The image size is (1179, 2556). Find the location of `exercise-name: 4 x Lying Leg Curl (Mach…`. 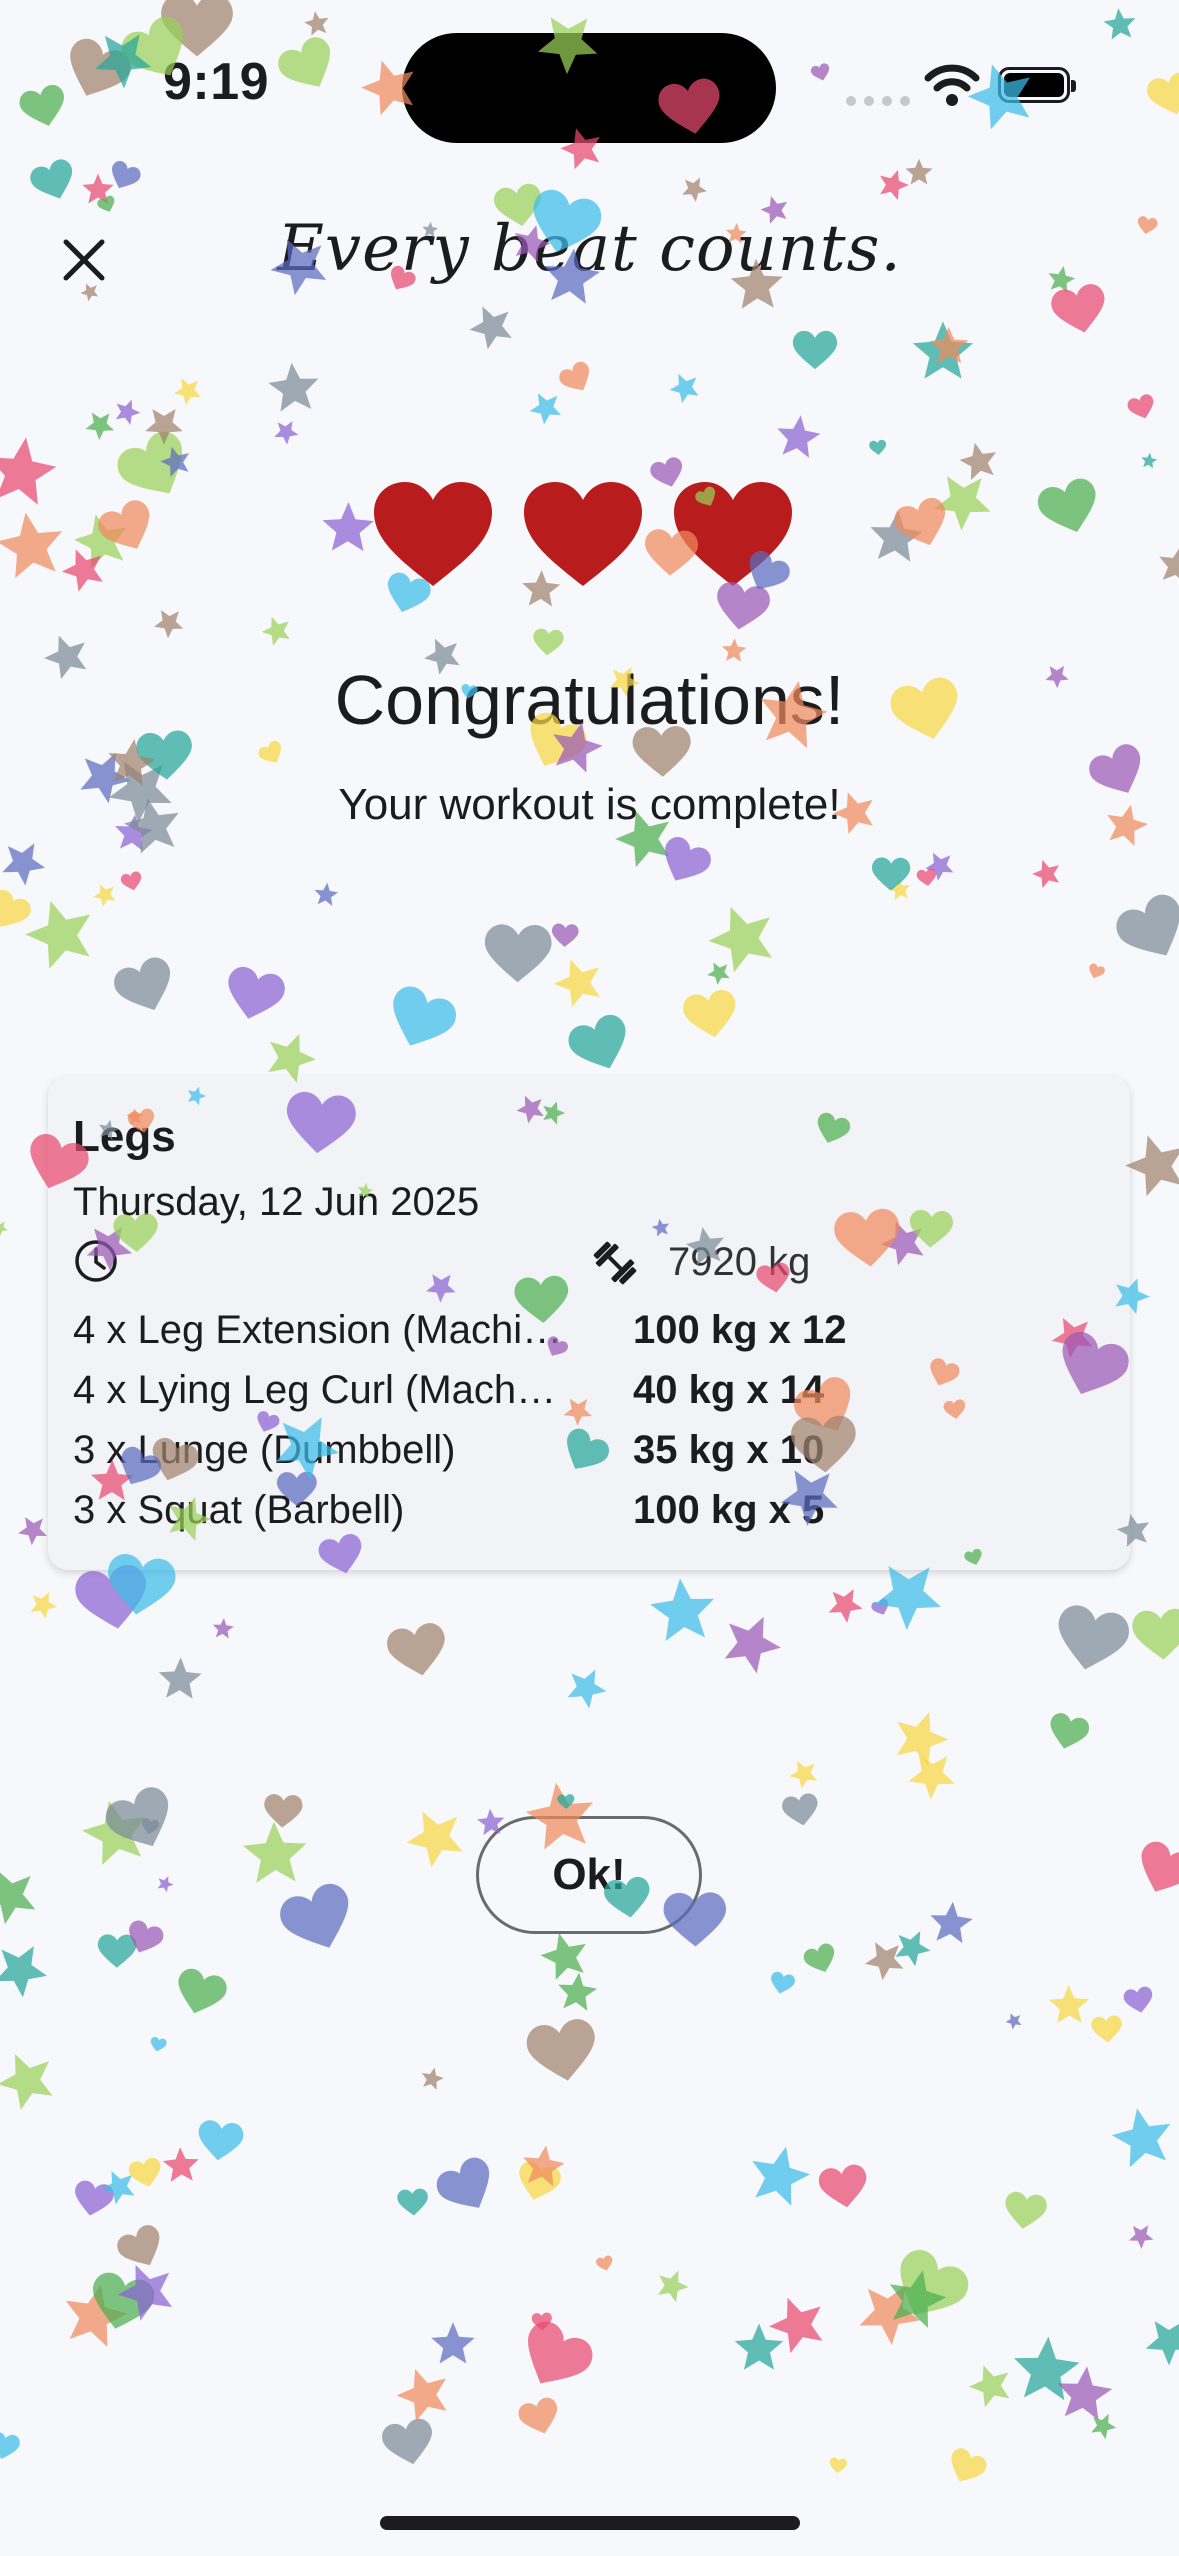

exercise-name: 4 x Lying Leg Curl (Mach… is located at coordinates (315, 1390).